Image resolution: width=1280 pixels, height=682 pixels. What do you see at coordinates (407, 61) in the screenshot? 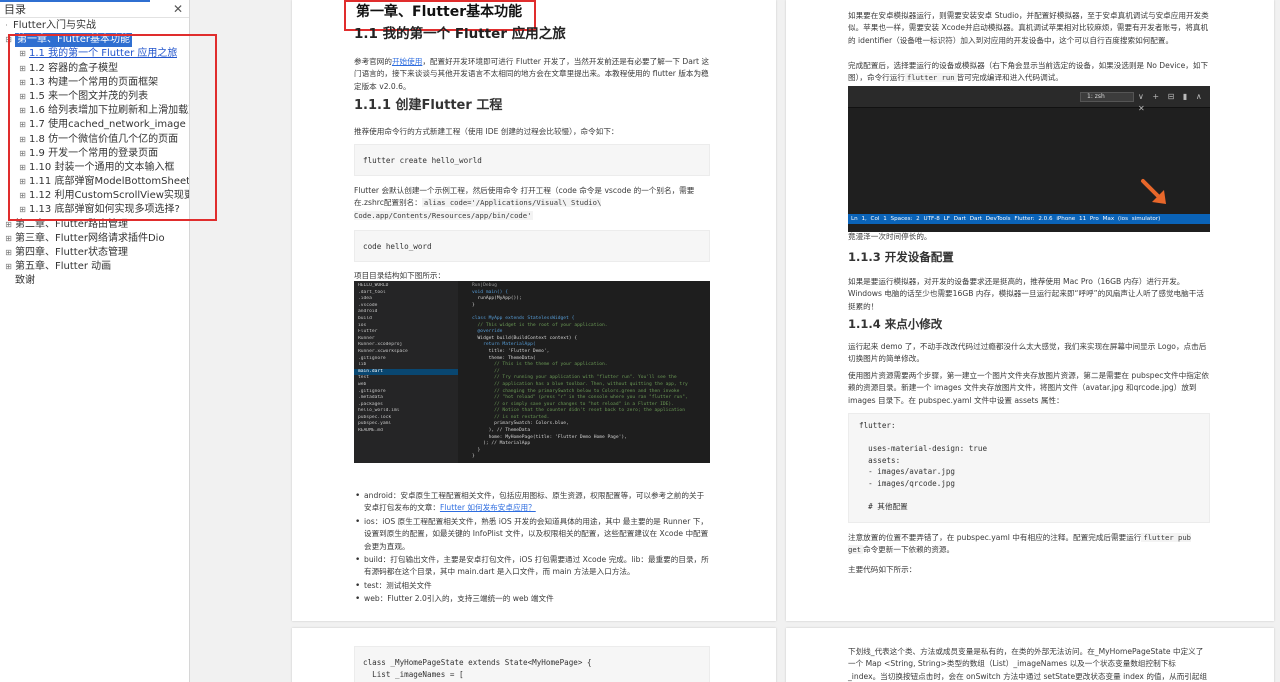
I see `getting-started-link: 开始使用` at bounding box center [407, 61].